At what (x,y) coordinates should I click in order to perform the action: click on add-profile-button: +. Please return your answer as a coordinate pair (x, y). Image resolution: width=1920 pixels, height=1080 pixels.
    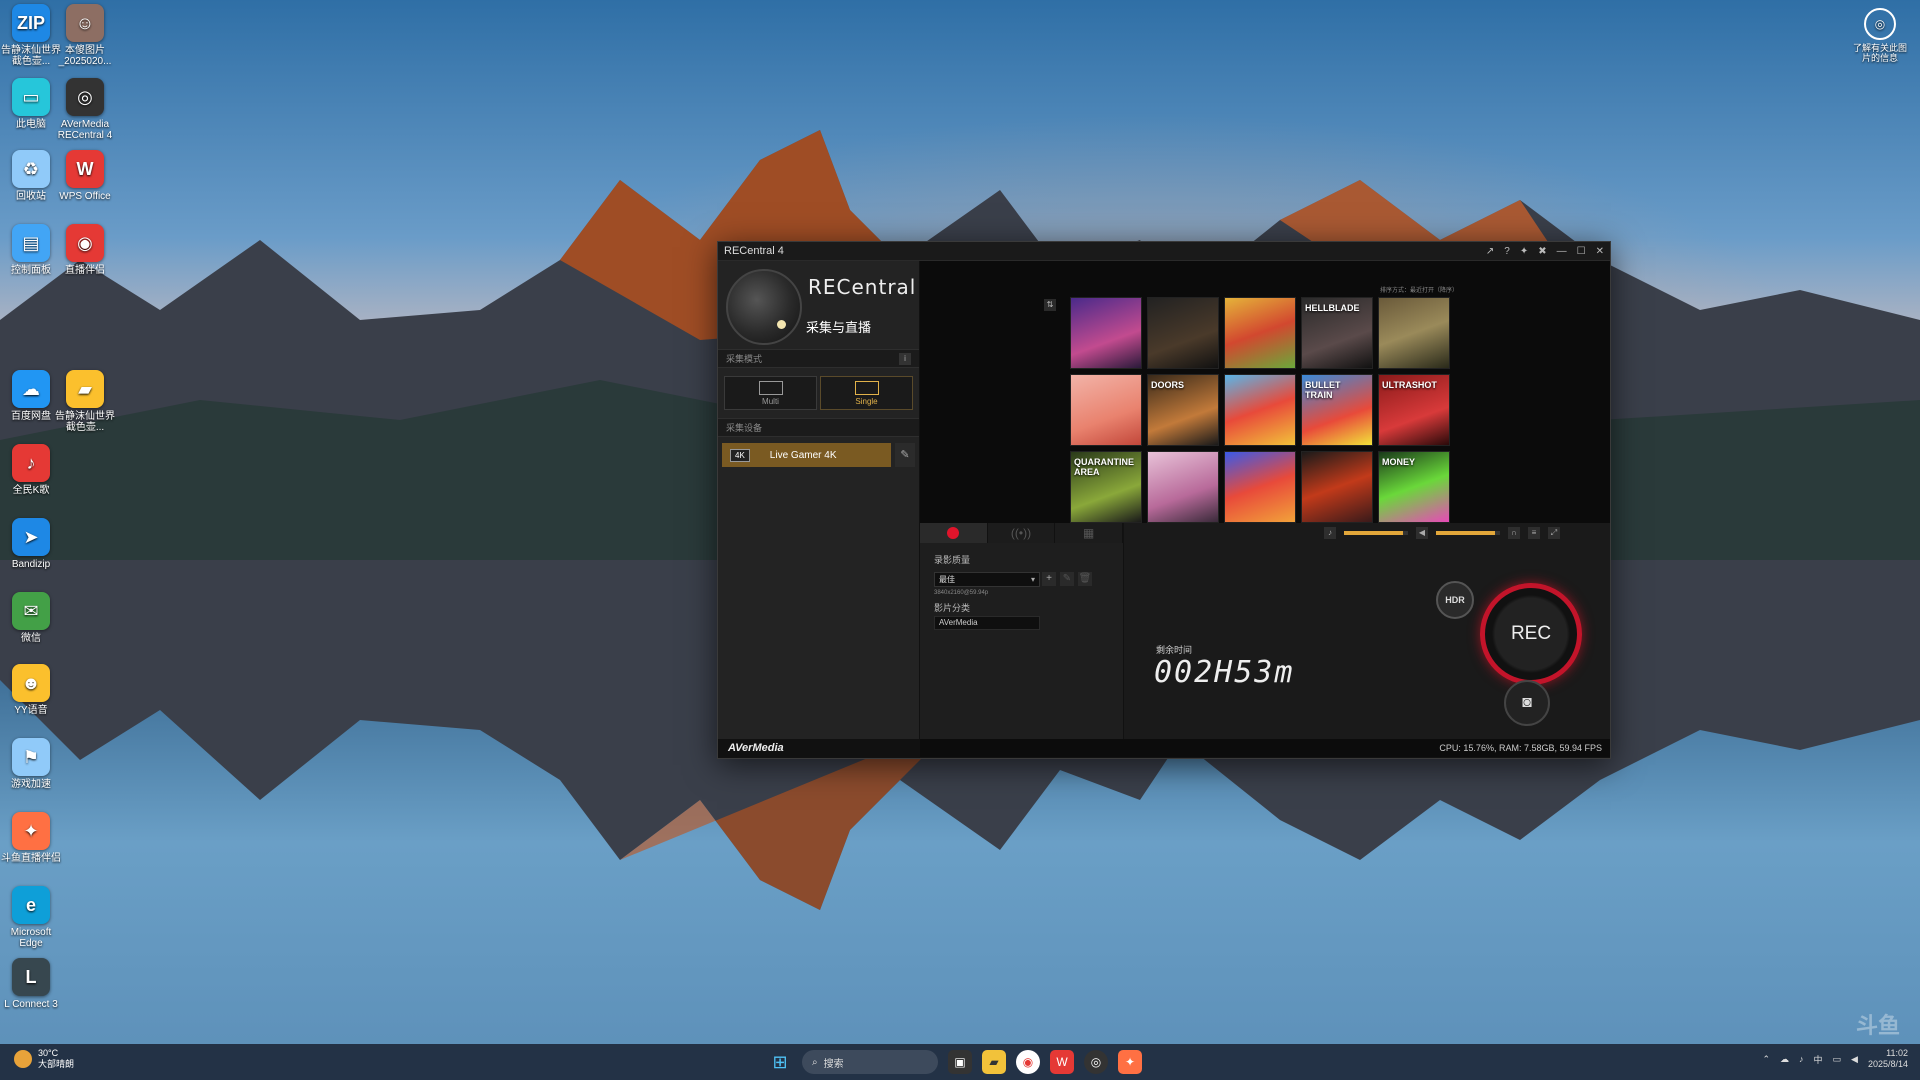
    Looking at the image, I should click on (1049, 579).